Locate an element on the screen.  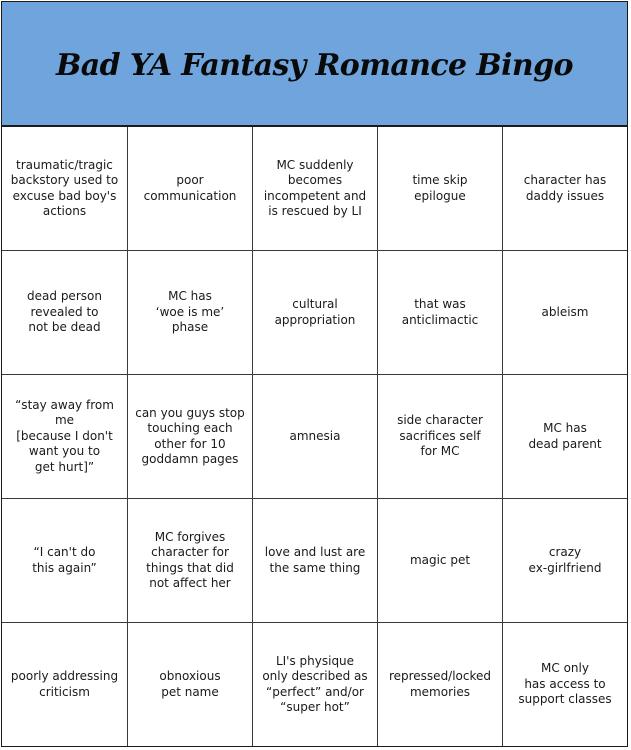
bingo-cell: cultural appropriation is located at coordinates (315, 313).